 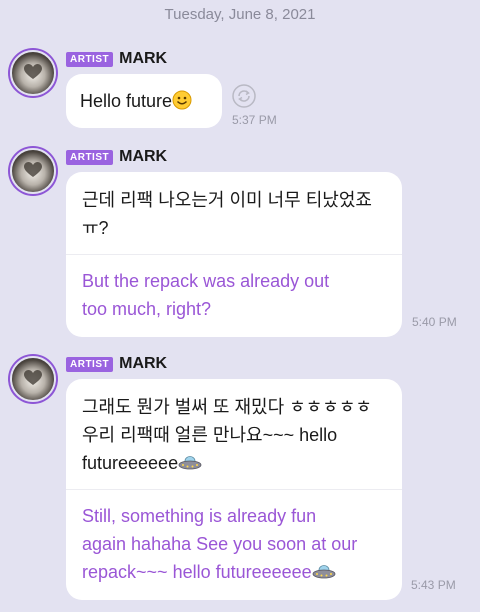 I want to click on message-bubble: Hello future, so click(x=144, y=101).